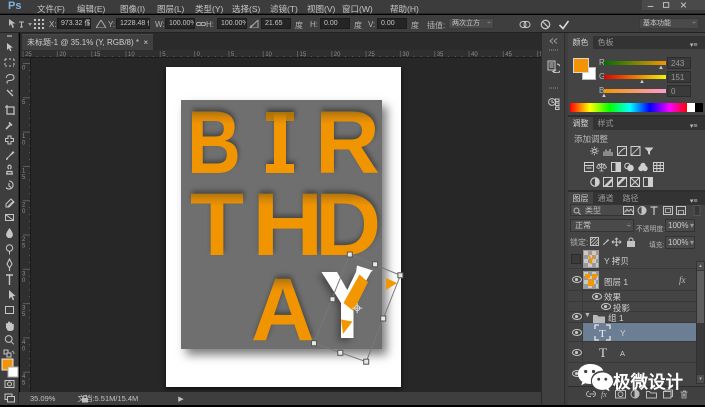 This screenshot has width=705, height=407. Describe the element at coordinates (591, 259) in the screenshot. I see `svg-text: Y` at that location.